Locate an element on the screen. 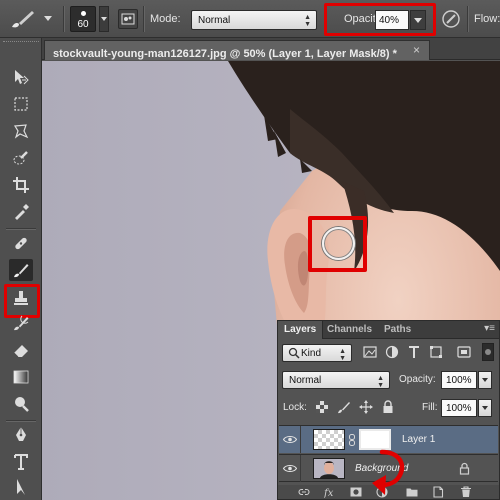 This screenshot has width=500, height=500. healing-brush-icon is located at coordinates (21, 243).